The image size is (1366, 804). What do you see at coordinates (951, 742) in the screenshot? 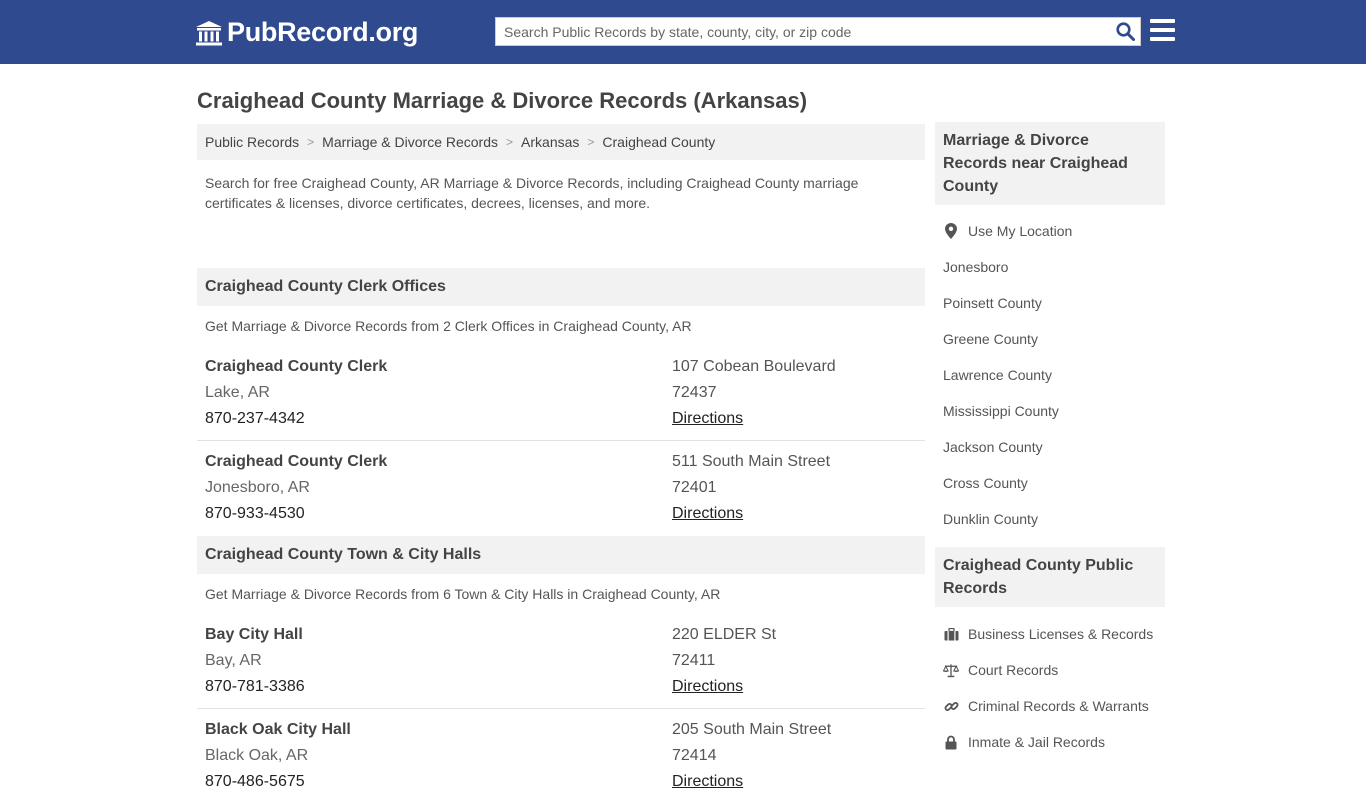
I see `lock-icon` at bounding box center [951, 742].